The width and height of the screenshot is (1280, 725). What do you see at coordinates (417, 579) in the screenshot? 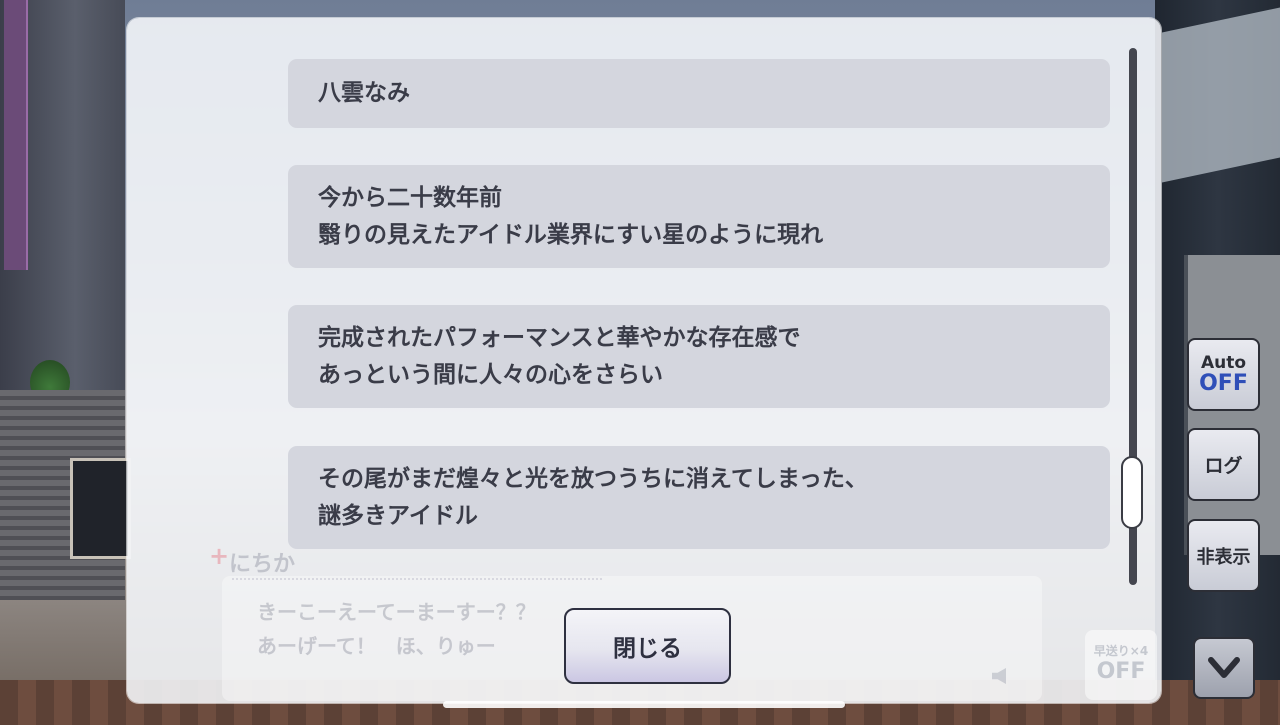
I see `speaker-divider` at bounding box center [417, 579].